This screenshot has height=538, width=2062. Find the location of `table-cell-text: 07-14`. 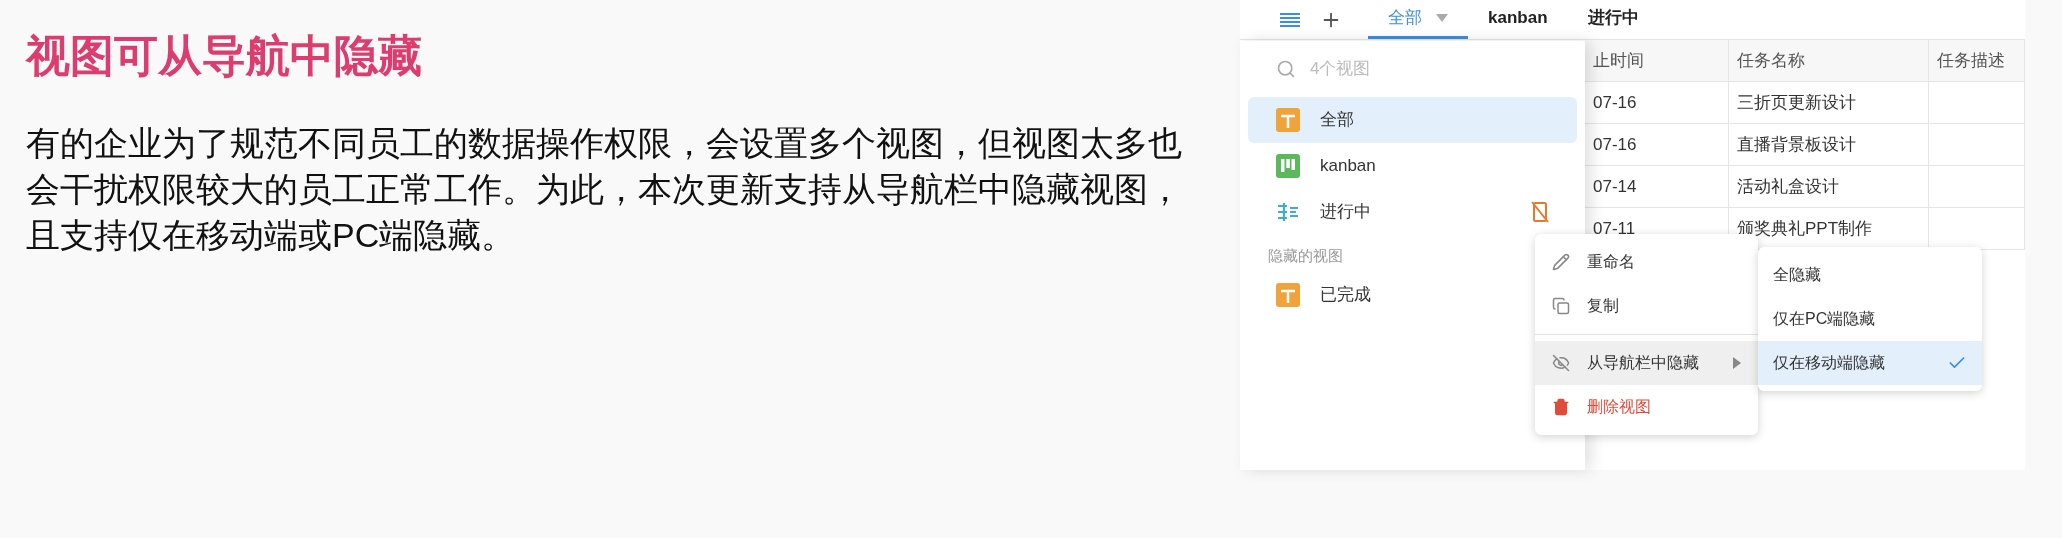

table-cell-text: 07-14 is located at coordinates (1615, 186).